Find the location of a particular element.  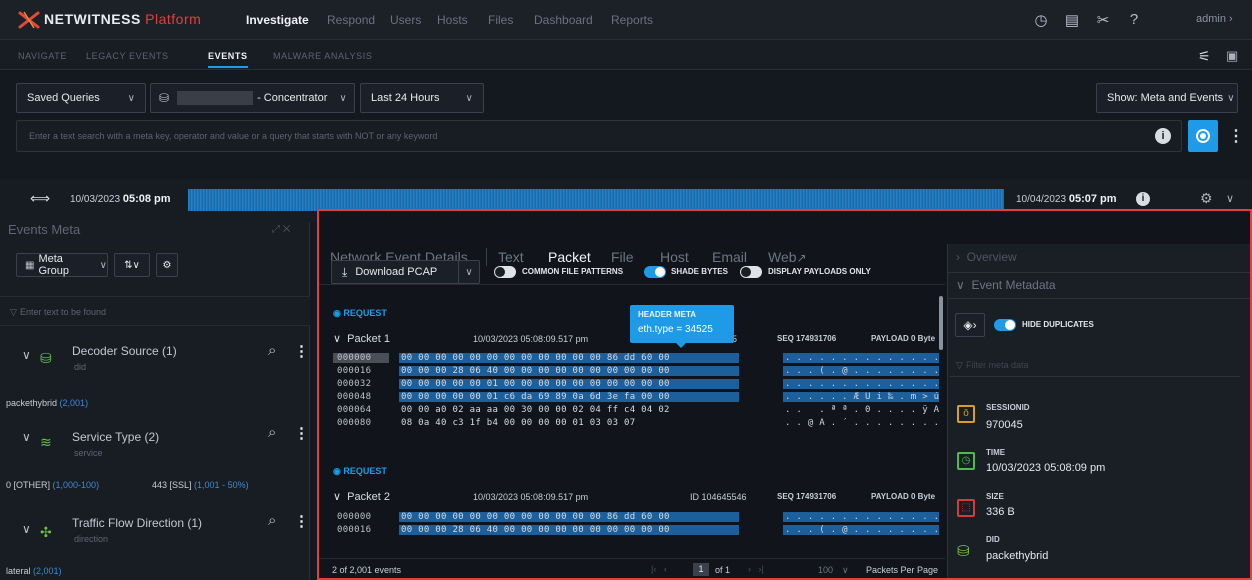

sort-dropdown: ⇅∨ is located at coordinates (132, 265).